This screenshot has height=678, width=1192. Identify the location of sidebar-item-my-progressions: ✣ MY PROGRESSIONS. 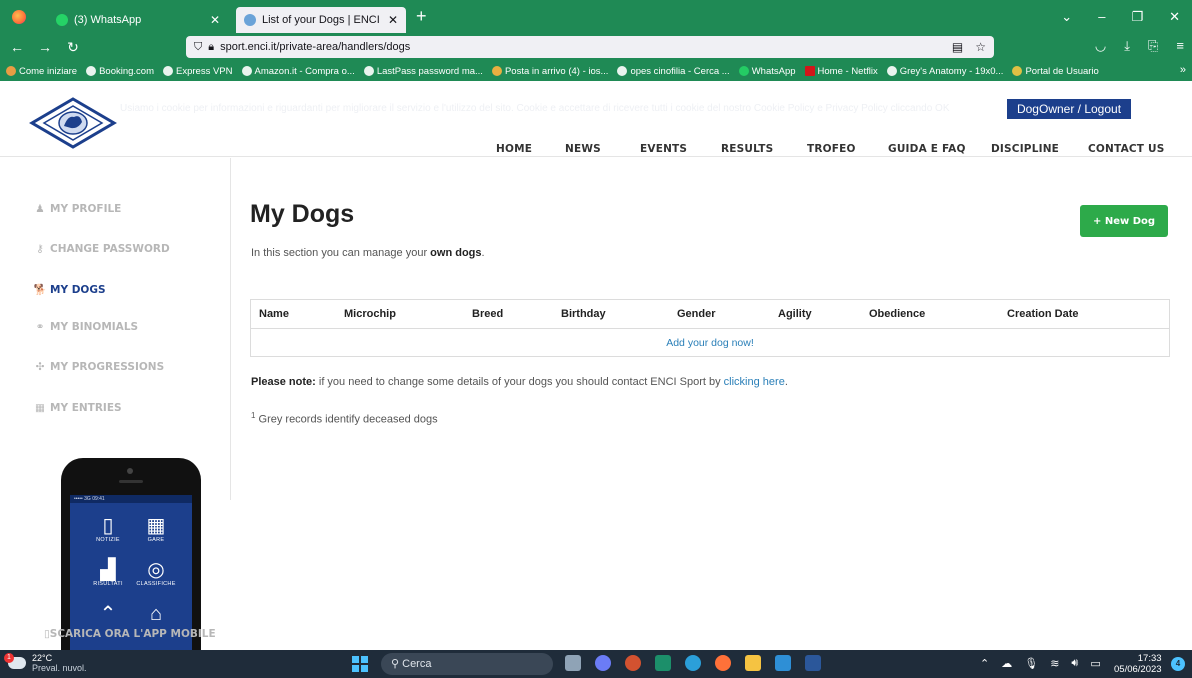
(99, 367).